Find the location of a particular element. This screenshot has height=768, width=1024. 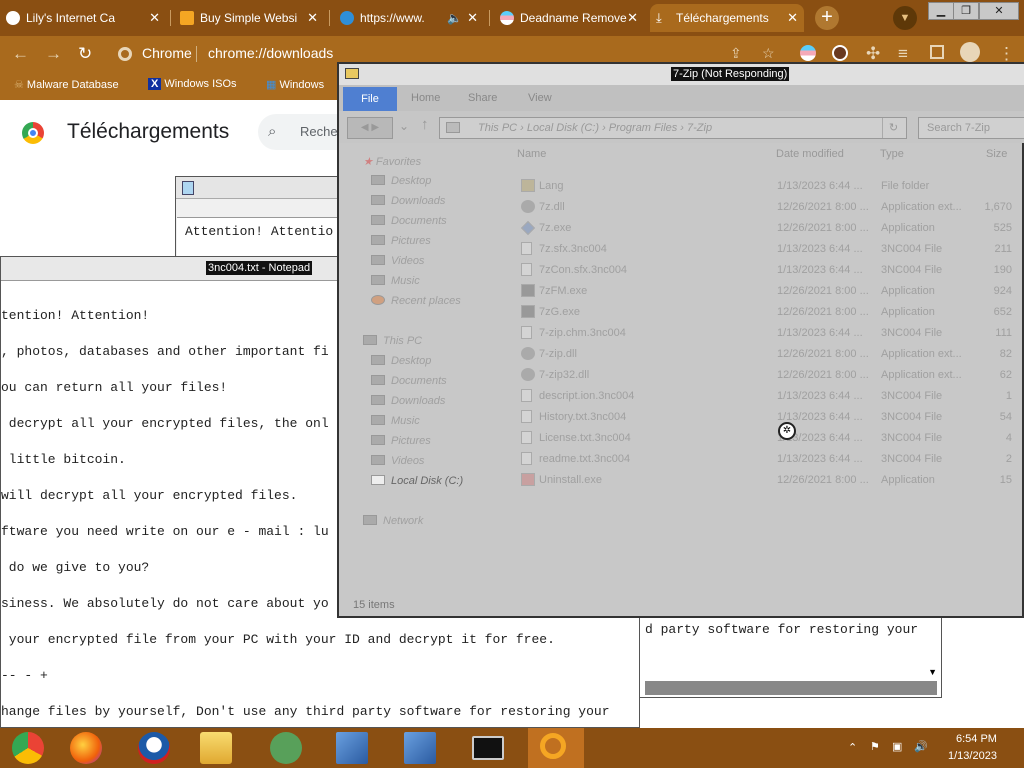

speaker-icon: 🔈 is located at coordinates (454, 18).